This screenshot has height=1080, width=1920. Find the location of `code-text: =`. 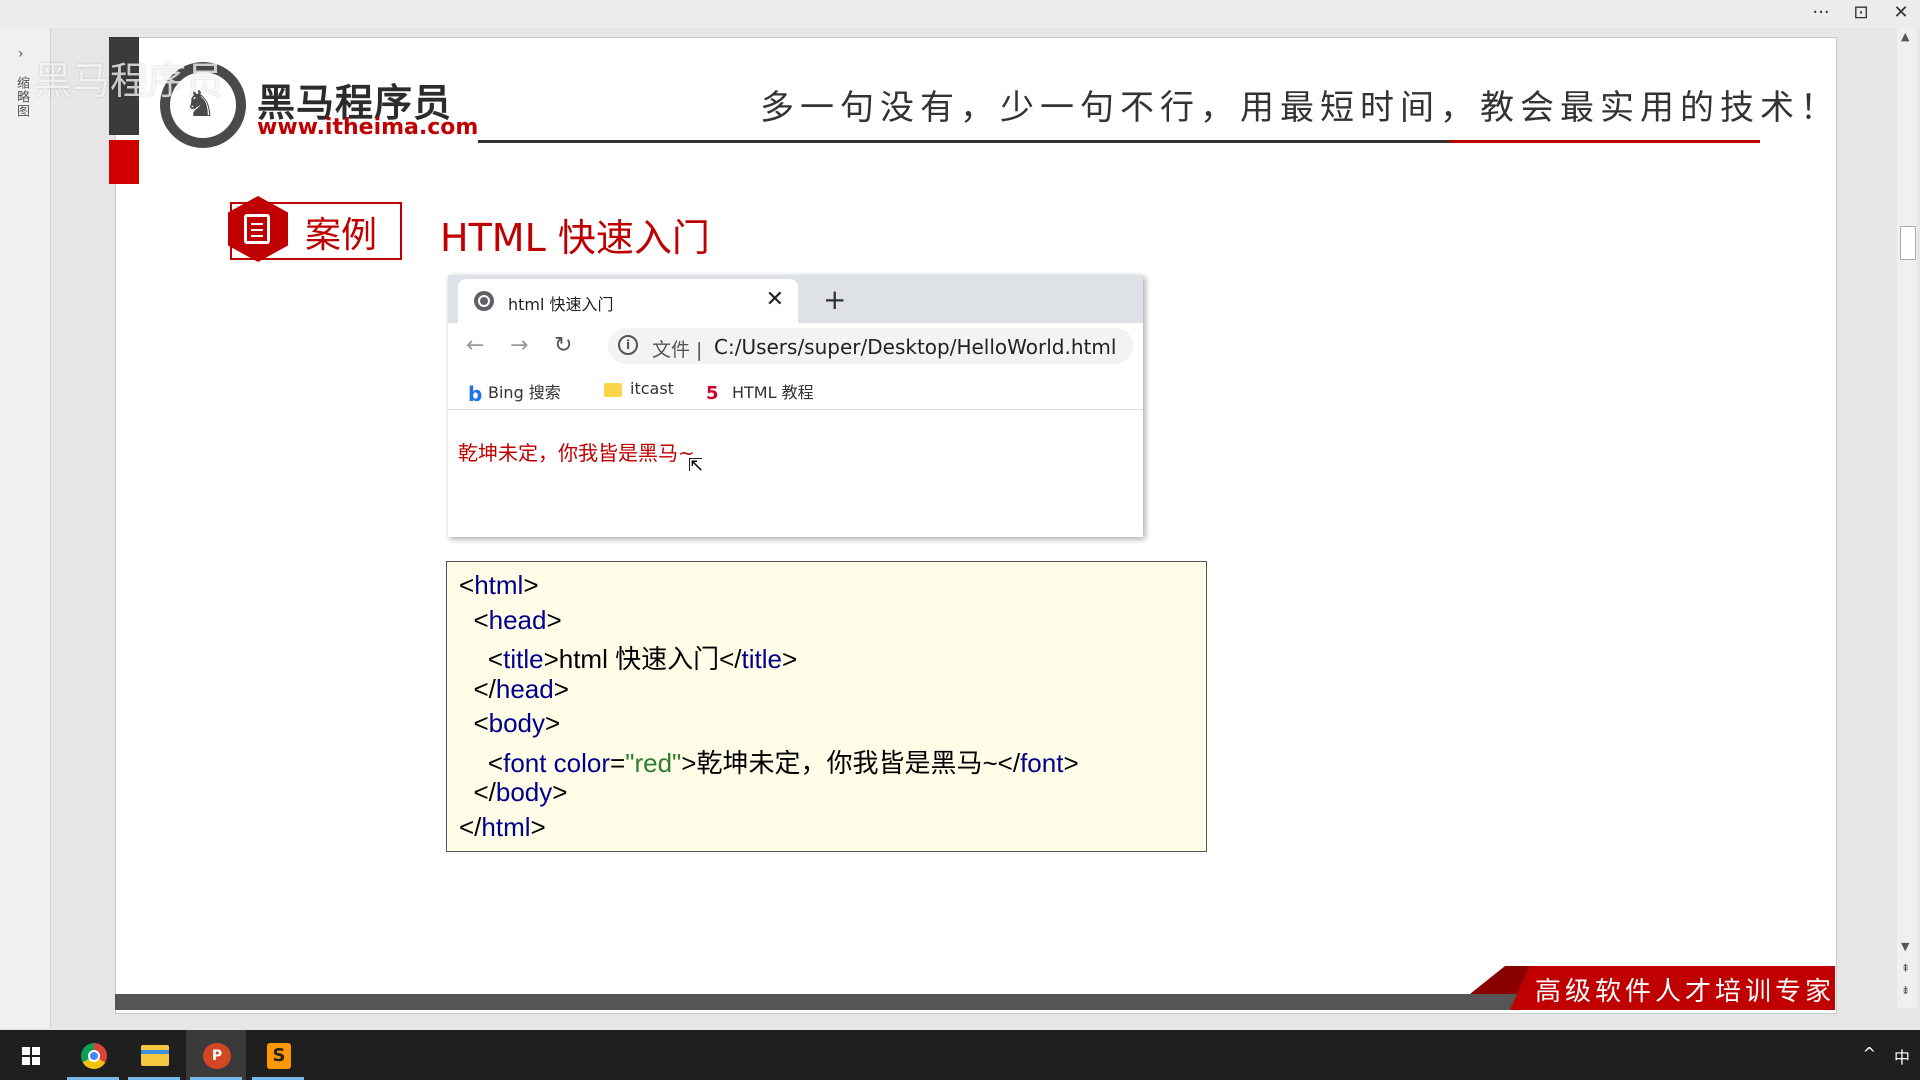

code-text: = is located at coordinates (618, 762).